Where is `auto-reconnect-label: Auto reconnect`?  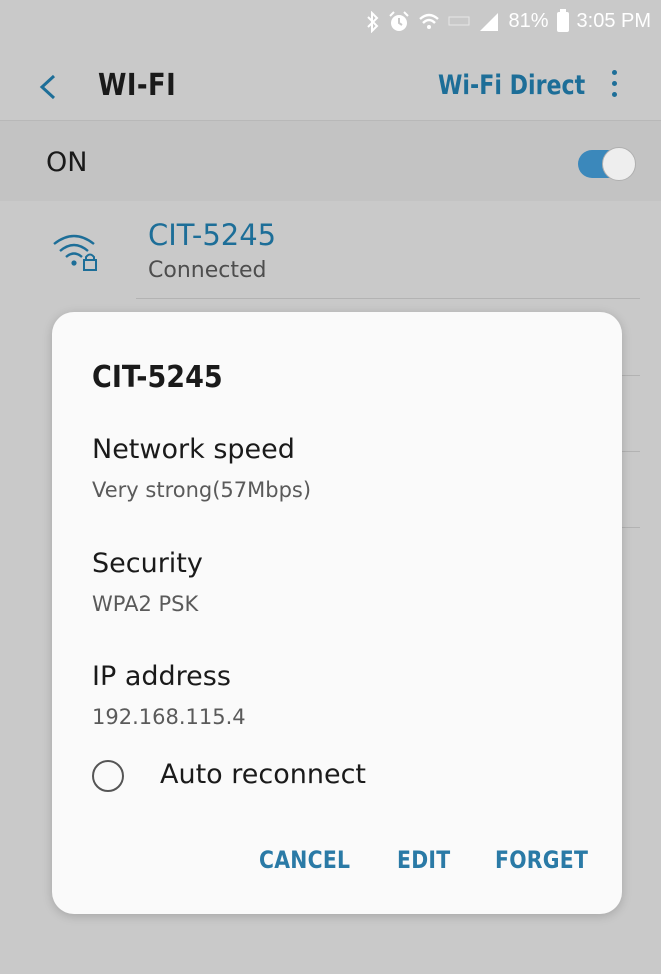
auto-reconnect-label: Auto reconnect is located at coordinates (263, 774).